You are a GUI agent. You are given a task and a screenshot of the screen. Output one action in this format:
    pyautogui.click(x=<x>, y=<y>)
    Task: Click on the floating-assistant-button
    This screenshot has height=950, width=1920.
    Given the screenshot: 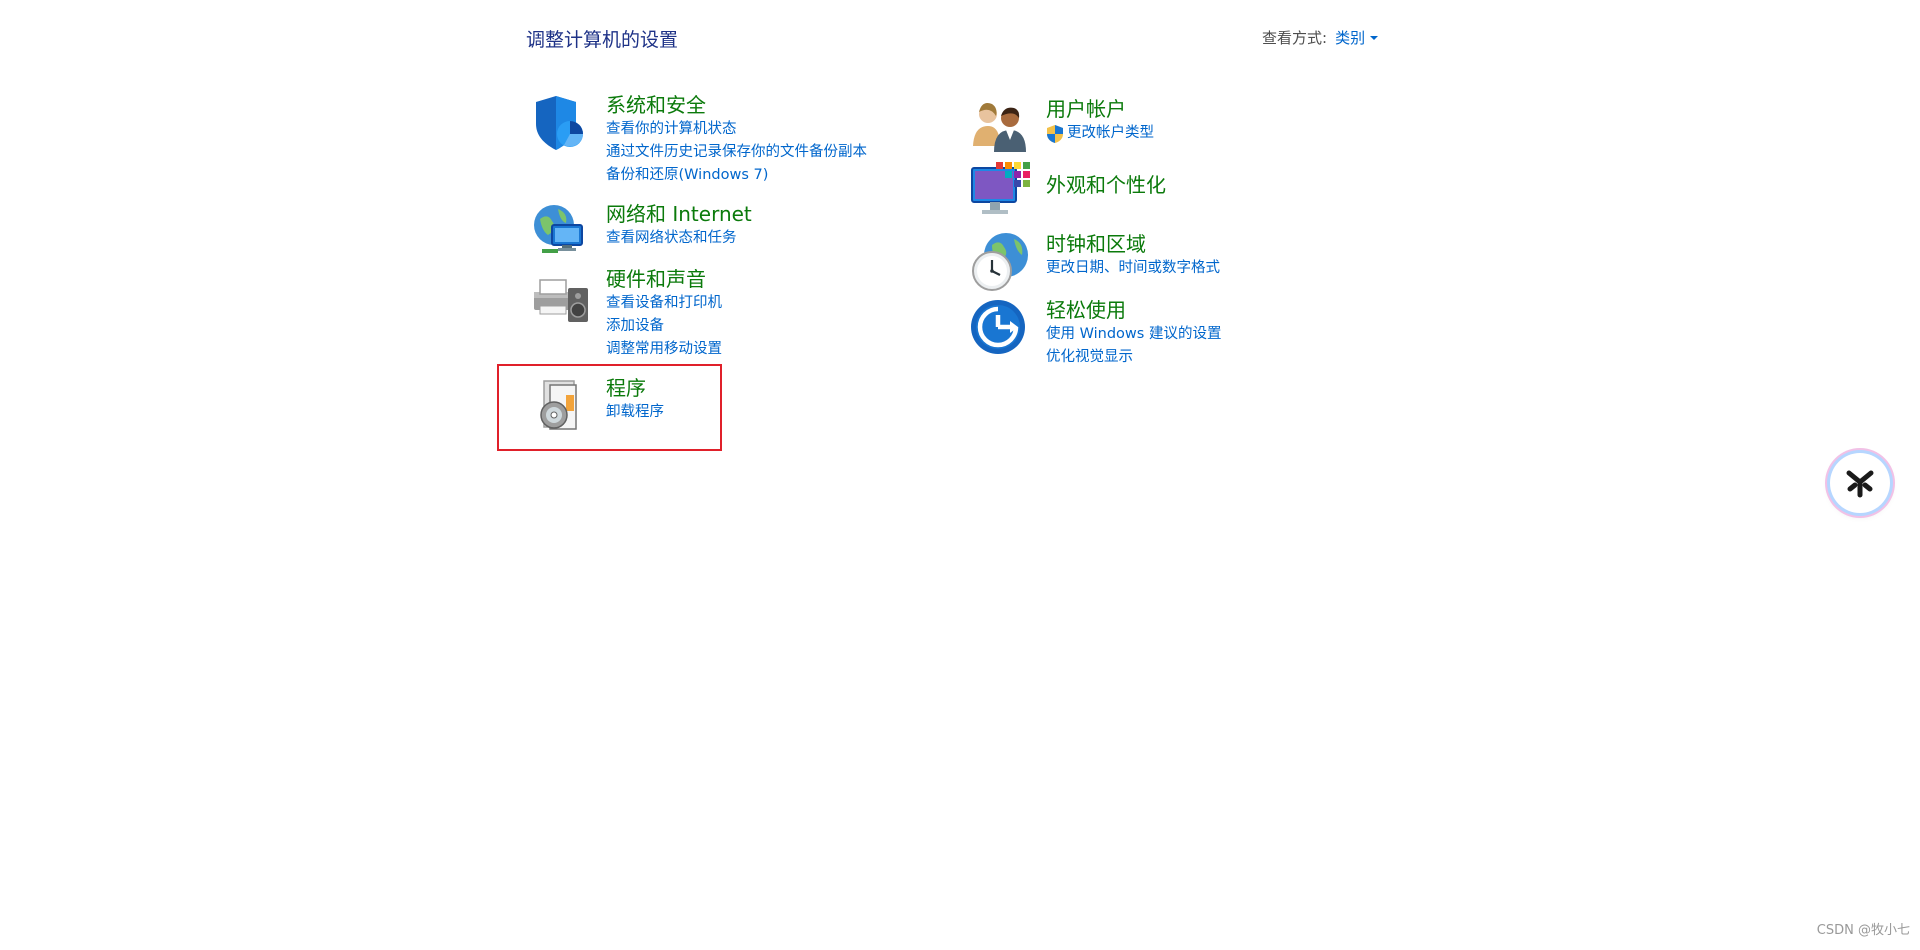 What is the action you would take?
    pyautogui.click(x=1860, y=483)
    